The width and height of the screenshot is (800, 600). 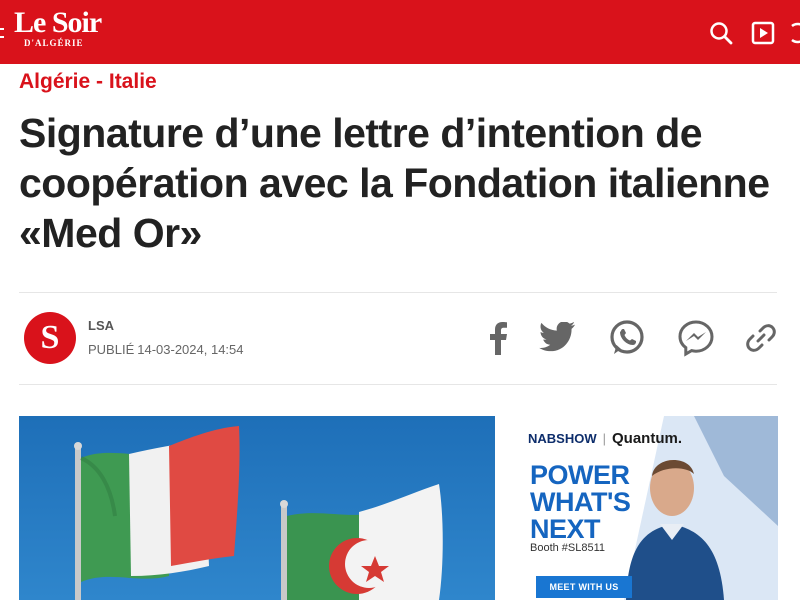 What do you see at coordinates (562, 438) in the screenshot?
I see `ad-brand-nab: NABSHOW` at bounding box center [562, 438].